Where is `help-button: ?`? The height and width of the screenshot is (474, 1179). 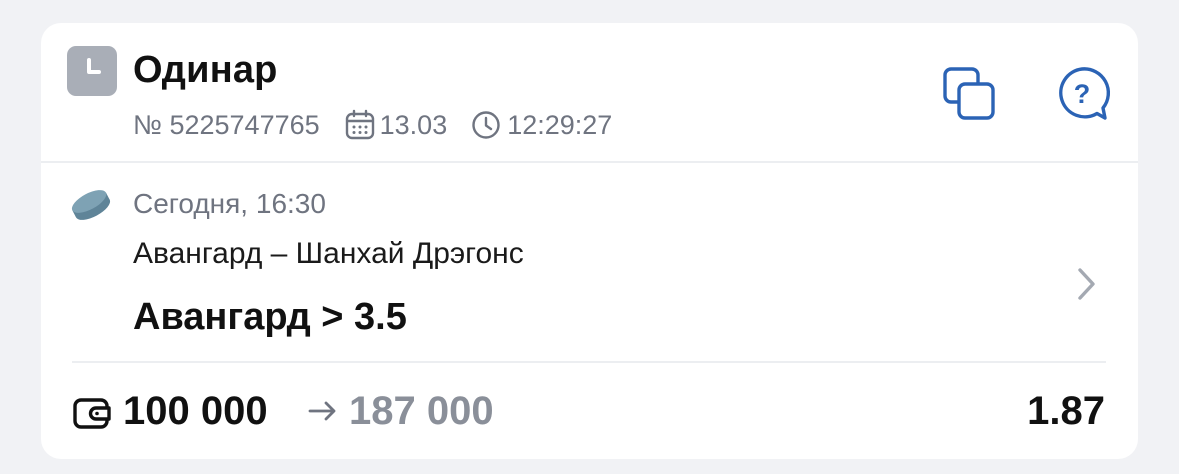 help-button: ? is located at coordinates (1082, 94).